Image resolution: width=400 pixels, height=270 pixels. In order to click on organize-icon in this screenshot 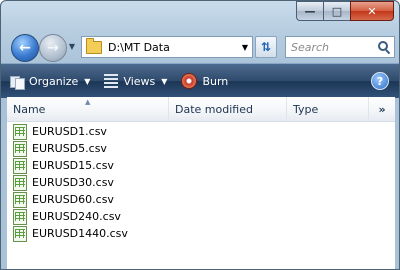, I will do `click(17, 82)`.